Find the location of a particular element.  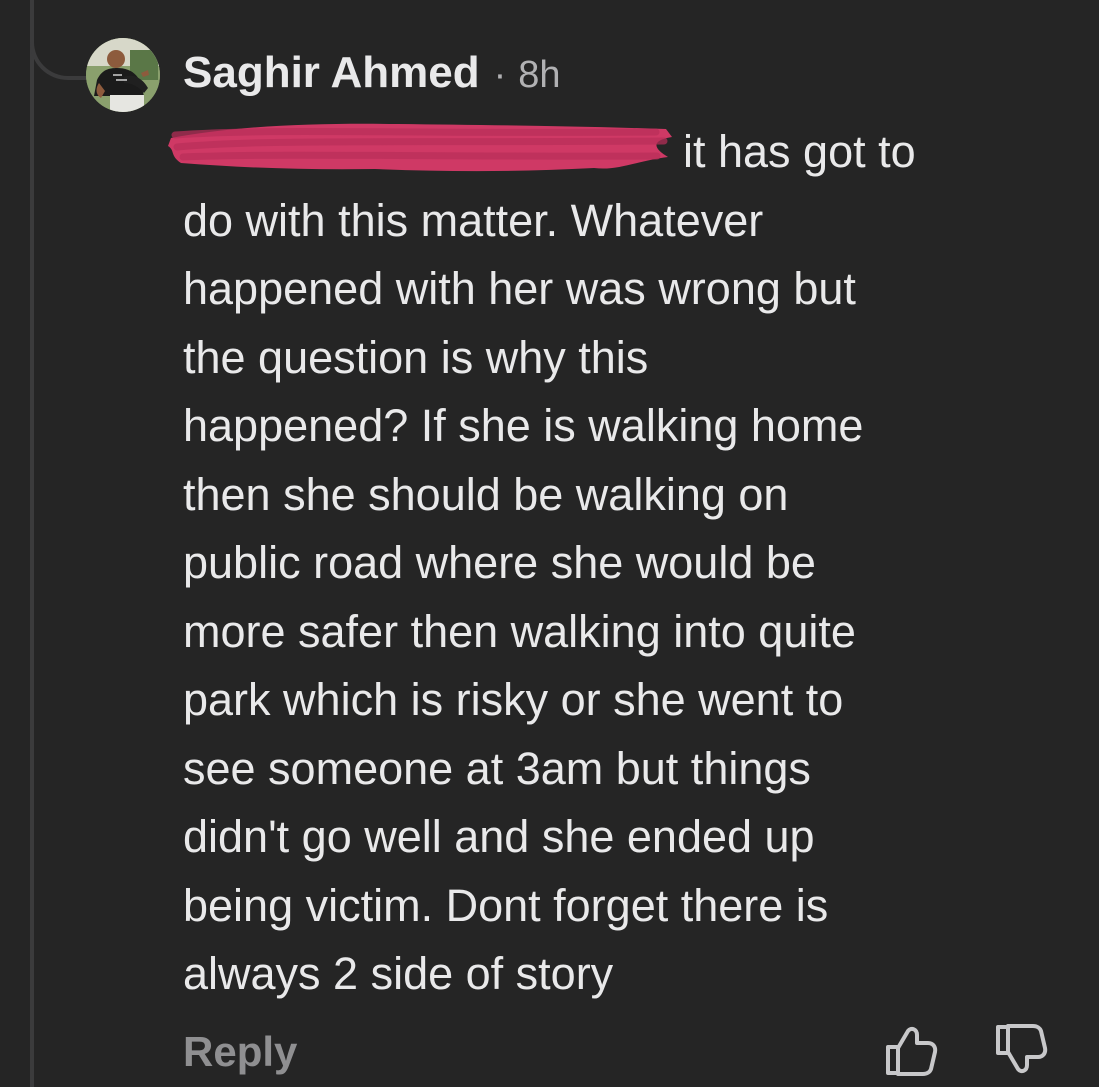

thread-connector is located at coordinates (61, 40).